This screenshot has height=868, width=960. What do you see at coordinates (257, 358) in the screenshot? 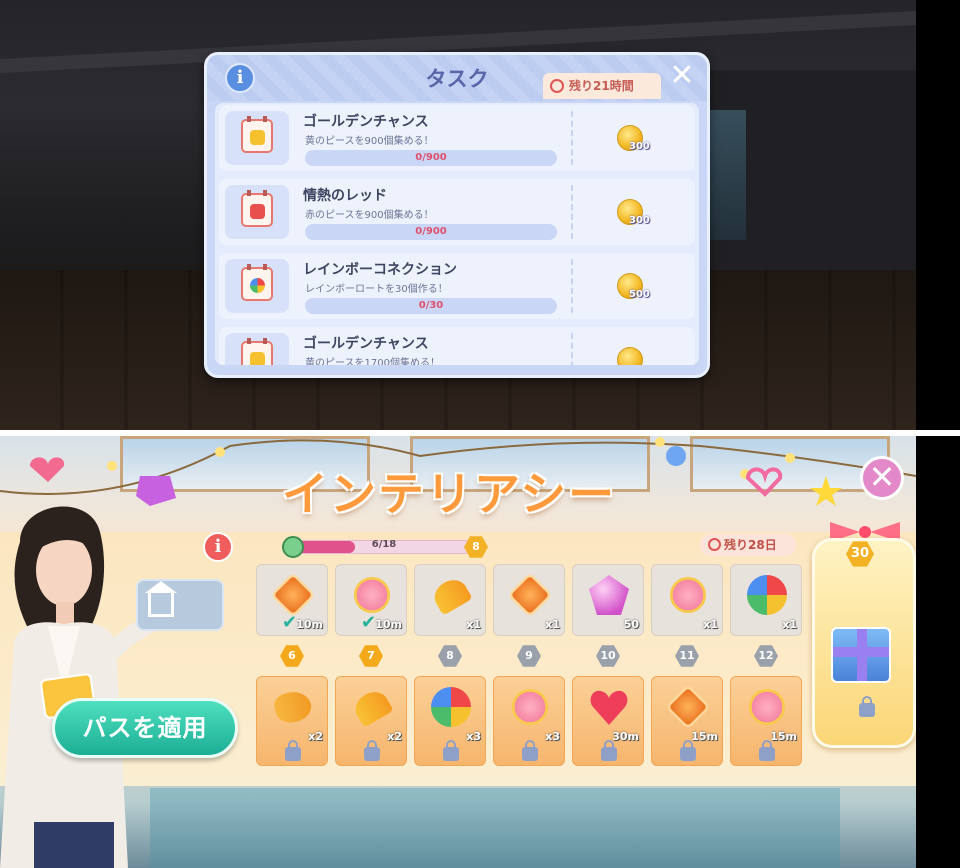
I see `yellow-piece-icon` at bounding box center [257, 358].